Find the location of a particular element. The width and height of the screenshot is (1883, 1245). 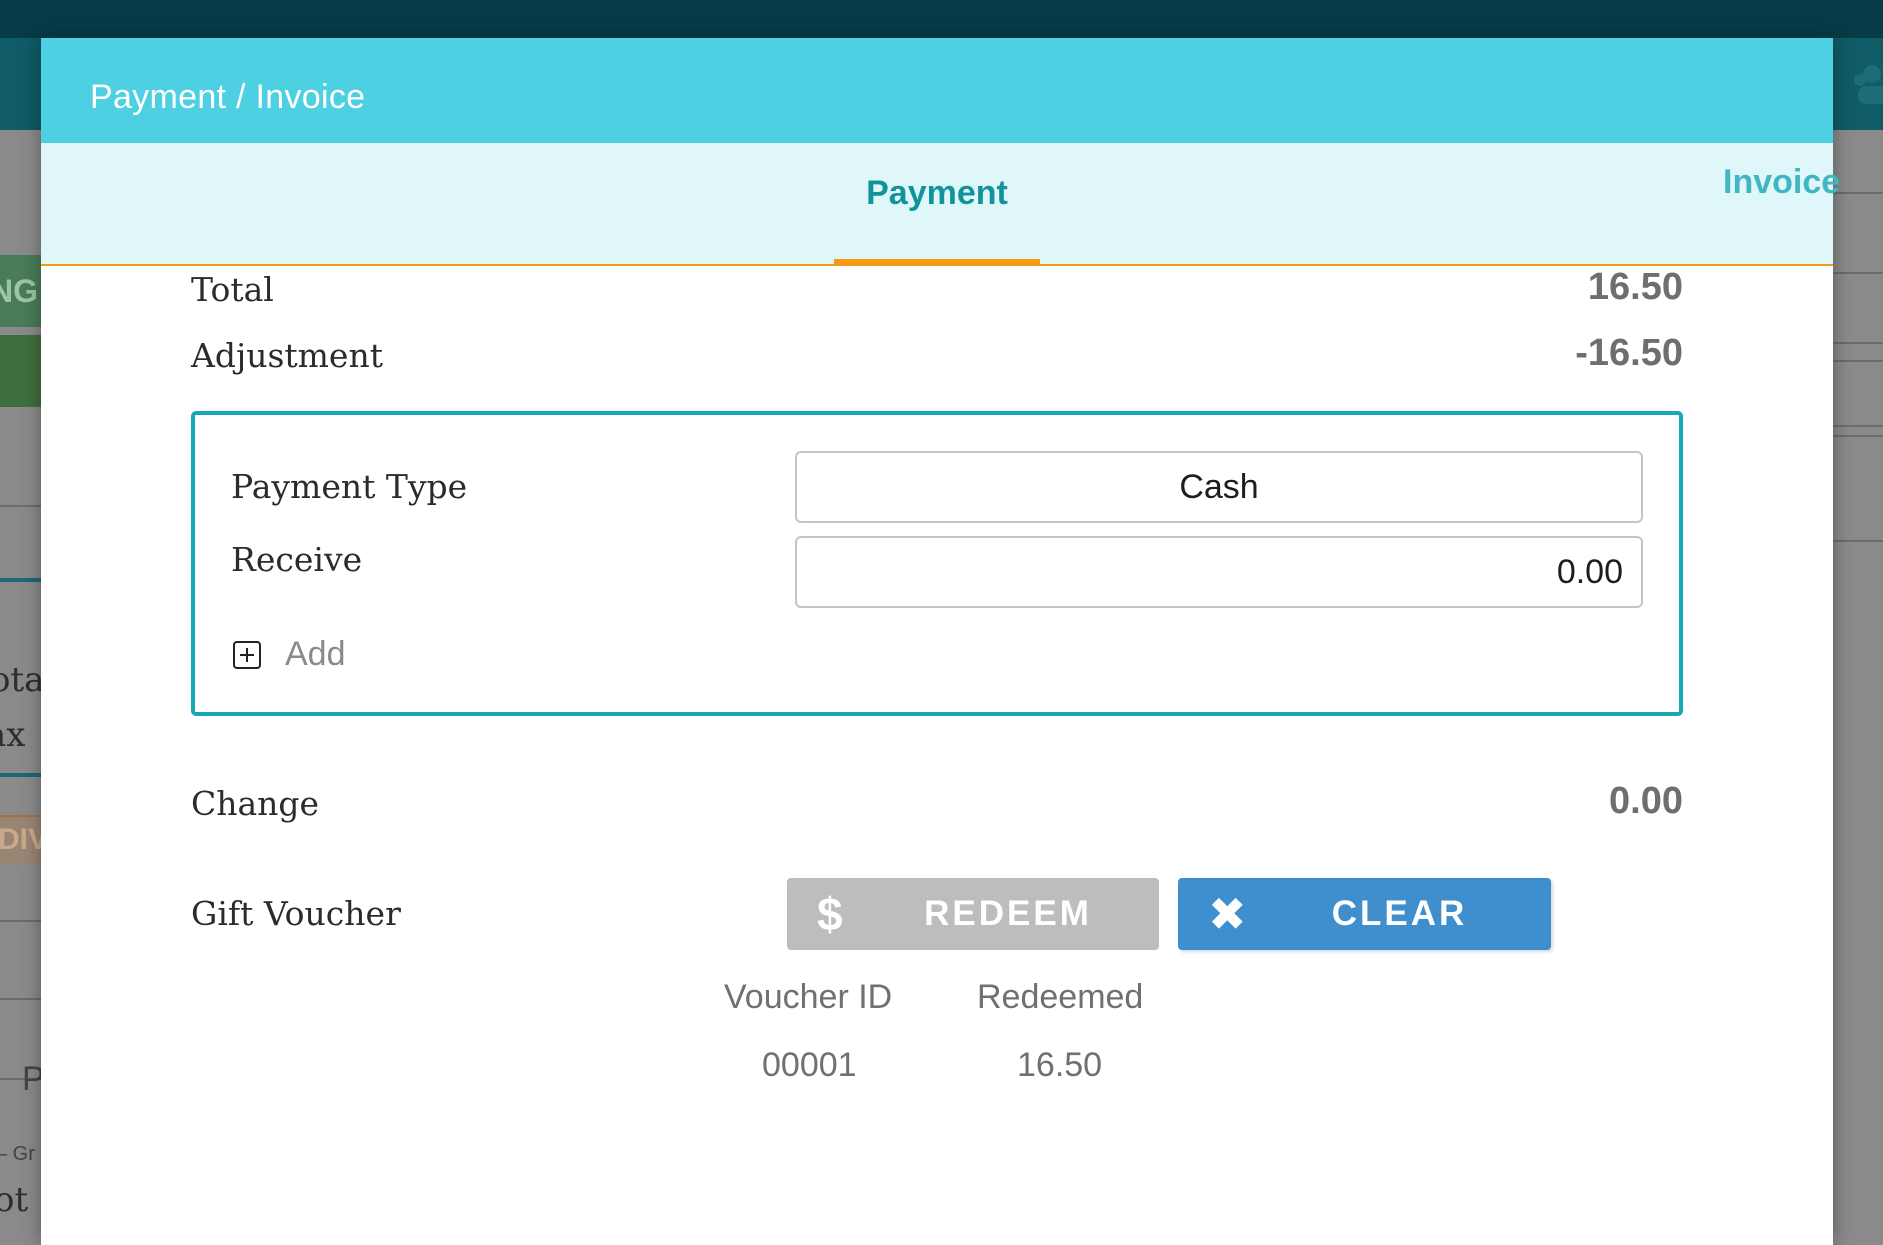

add-payment-button: Add is located at coordinates (289, 654).